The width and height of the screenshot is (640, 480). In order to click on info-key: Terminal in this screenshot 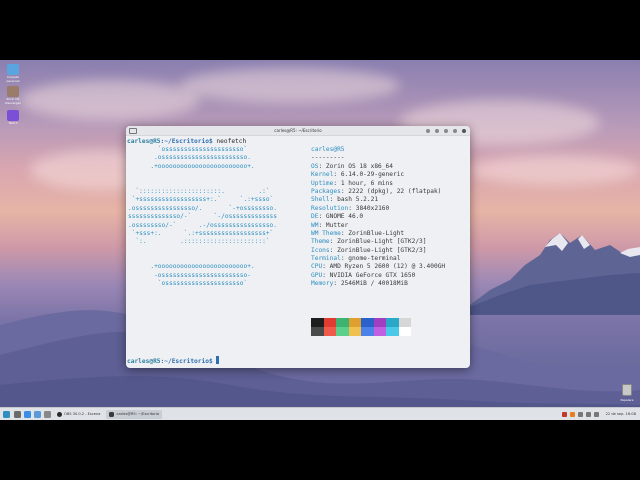, I will do `click(326, 259)`.